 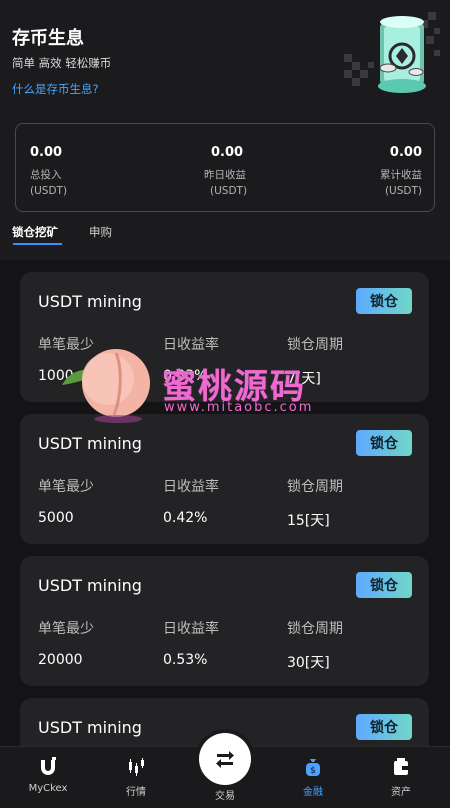 I want to click on tab-lock-mining: 锁仓挖矿, so click(x=35, y=232).